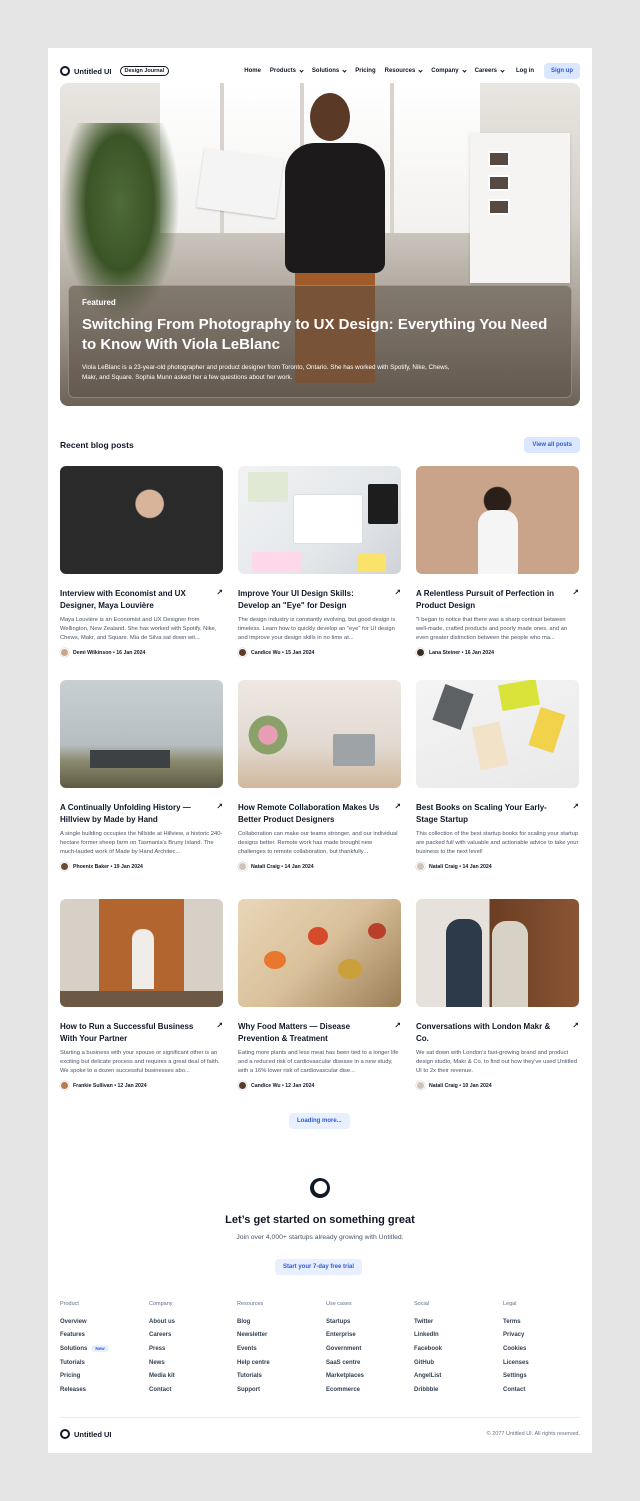  What do you see at coordinates (516, 1363) in the screenshot?
I see `footer-link: Licenses` at bounding box center [516, 1363].